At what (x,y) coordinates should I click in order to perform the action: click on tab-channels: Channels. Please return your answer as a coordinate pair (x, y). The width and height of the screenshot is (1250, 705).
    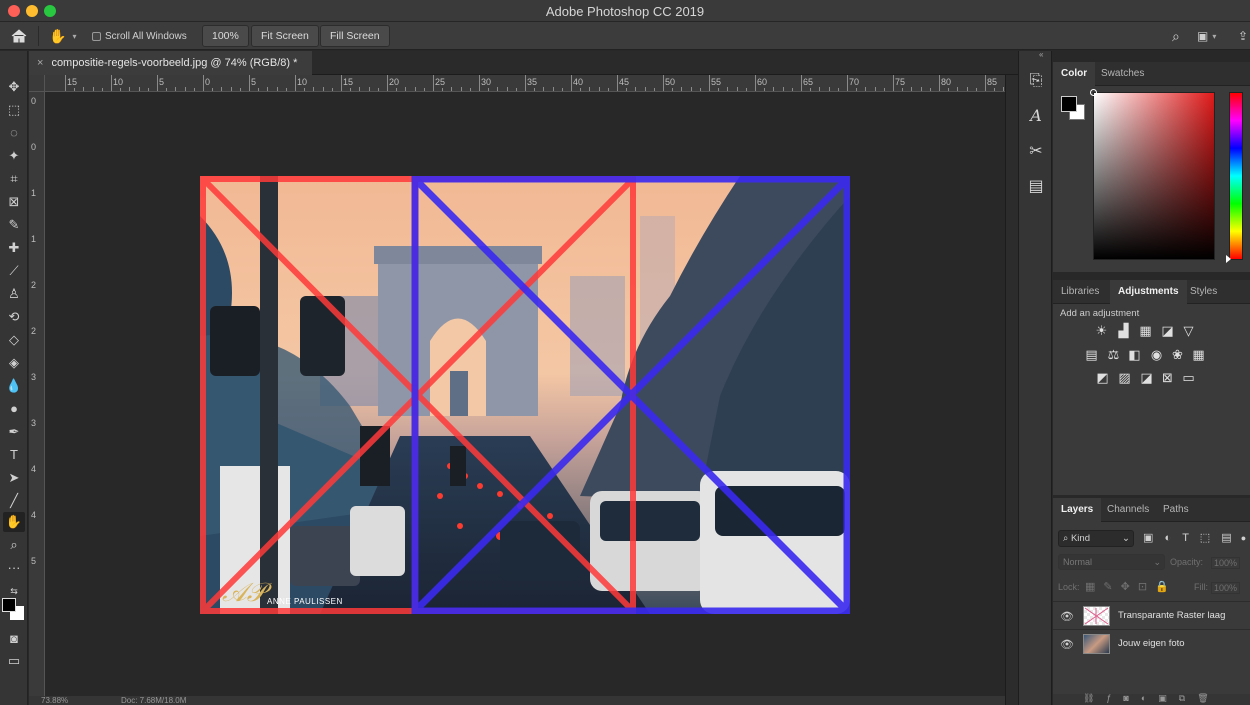
    Looking at the image, I should click on (1128, 510).